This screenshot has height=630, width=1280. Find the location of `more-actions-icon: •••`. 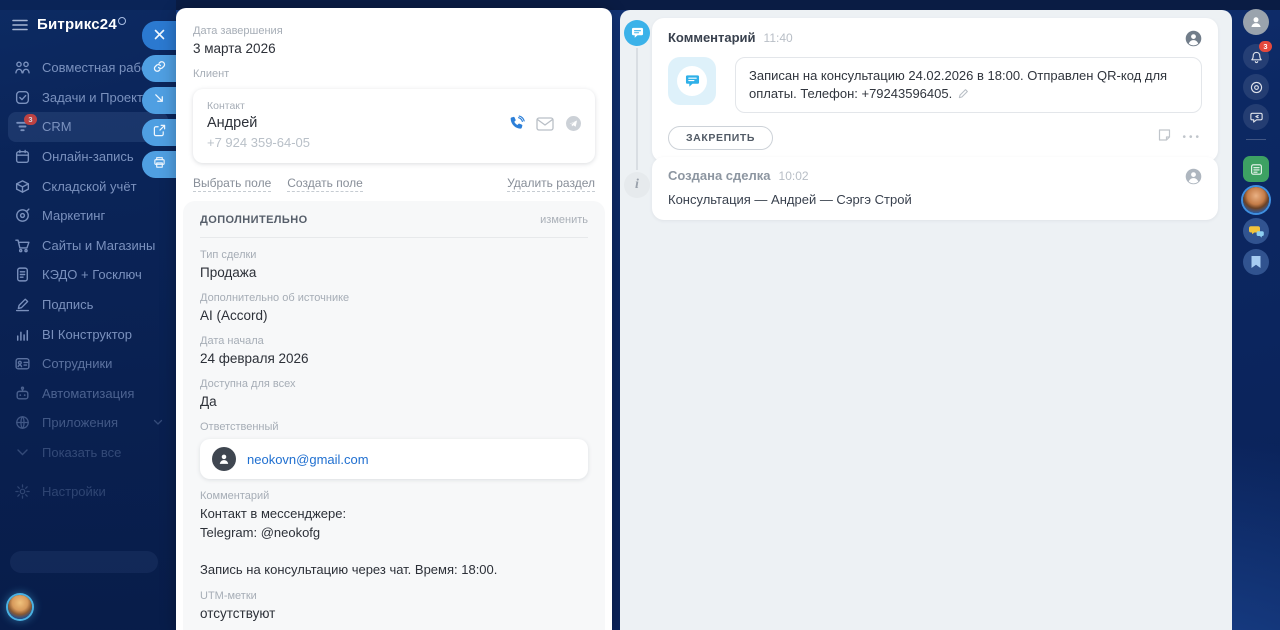

more-actions-icon: ••• is located at coordinates (1192, 138).